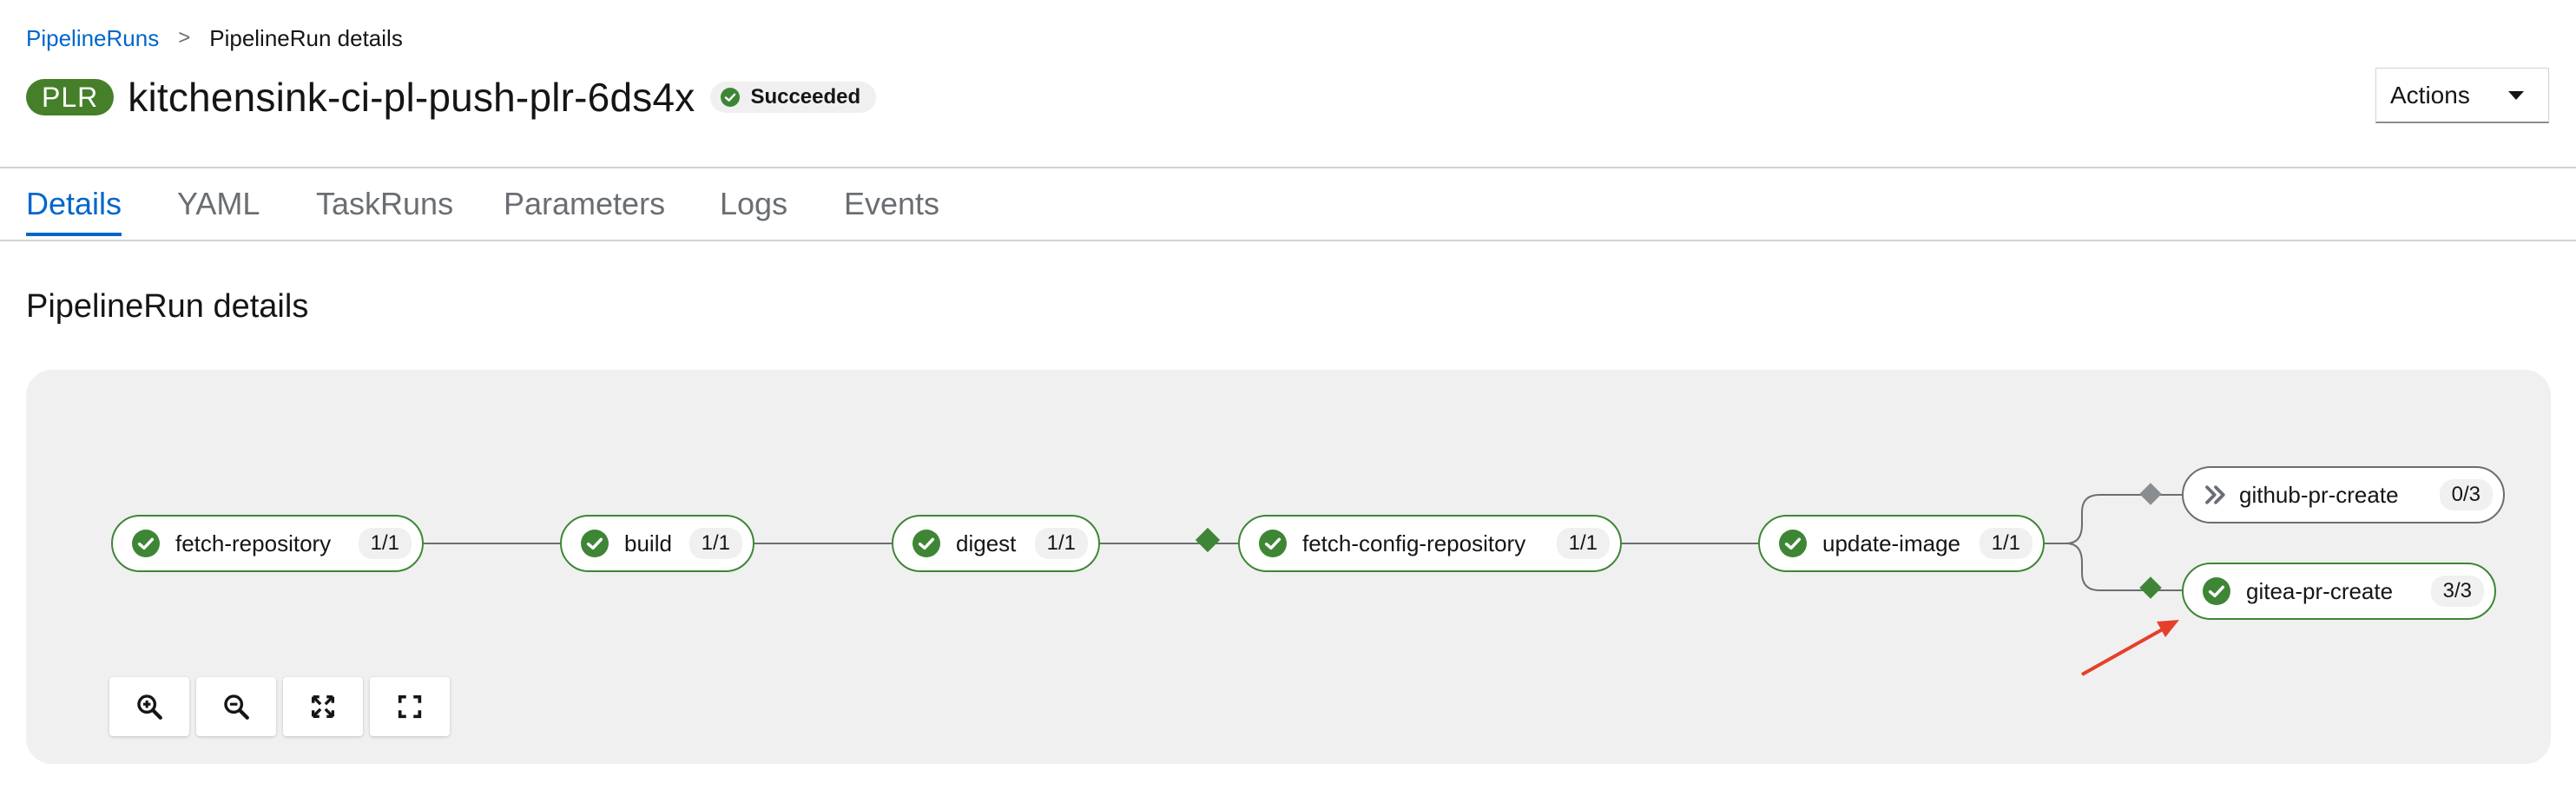 This screenshot has width=2576, height=790. I want to click on task-node-fetch-repository: fetch-repository 1/1, so click(267, 543).